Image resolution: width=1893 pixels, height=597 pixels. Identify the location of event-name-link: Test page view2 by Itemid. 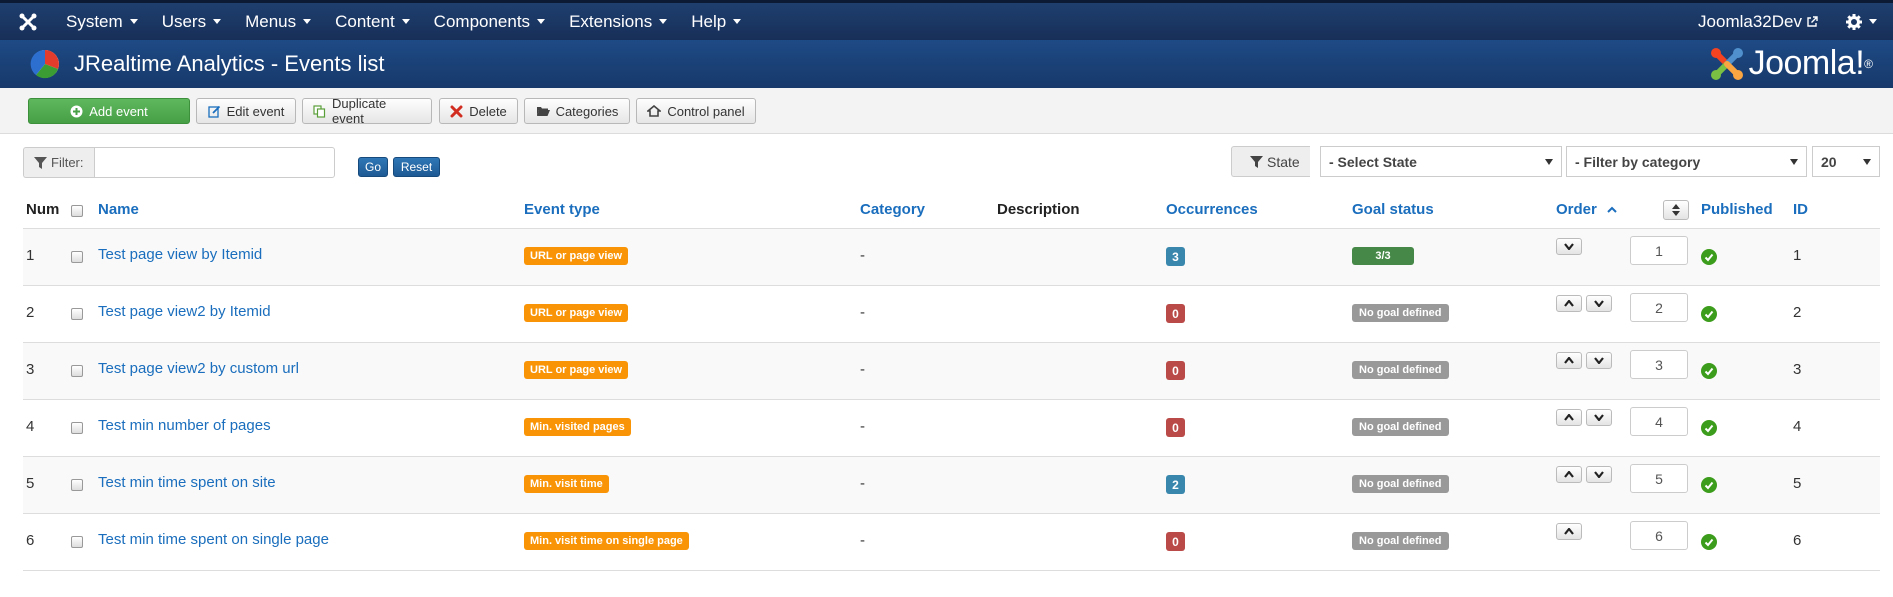
(184, 311).